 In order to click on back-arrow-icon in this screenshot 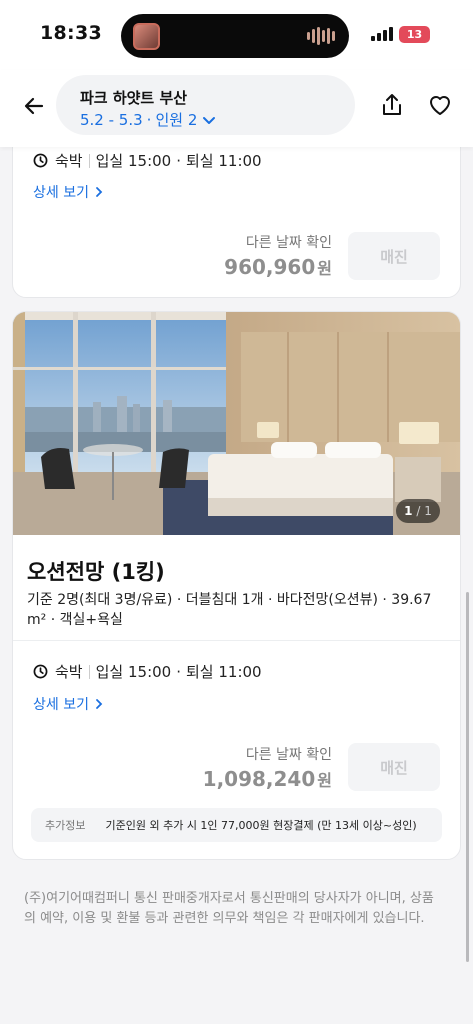, I will do `click(34, 106)`.